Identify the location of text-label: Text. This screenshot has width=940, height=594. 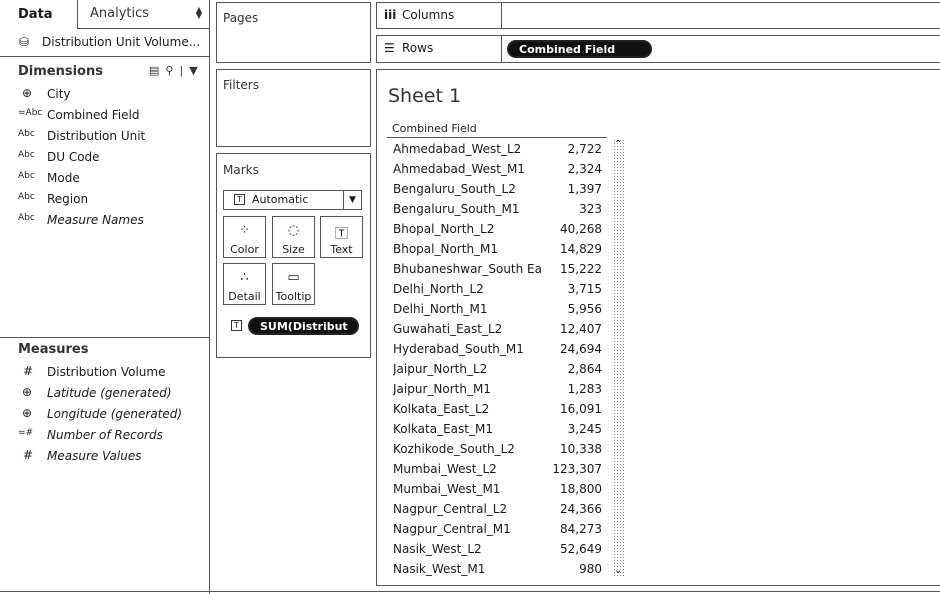
(341, 249).